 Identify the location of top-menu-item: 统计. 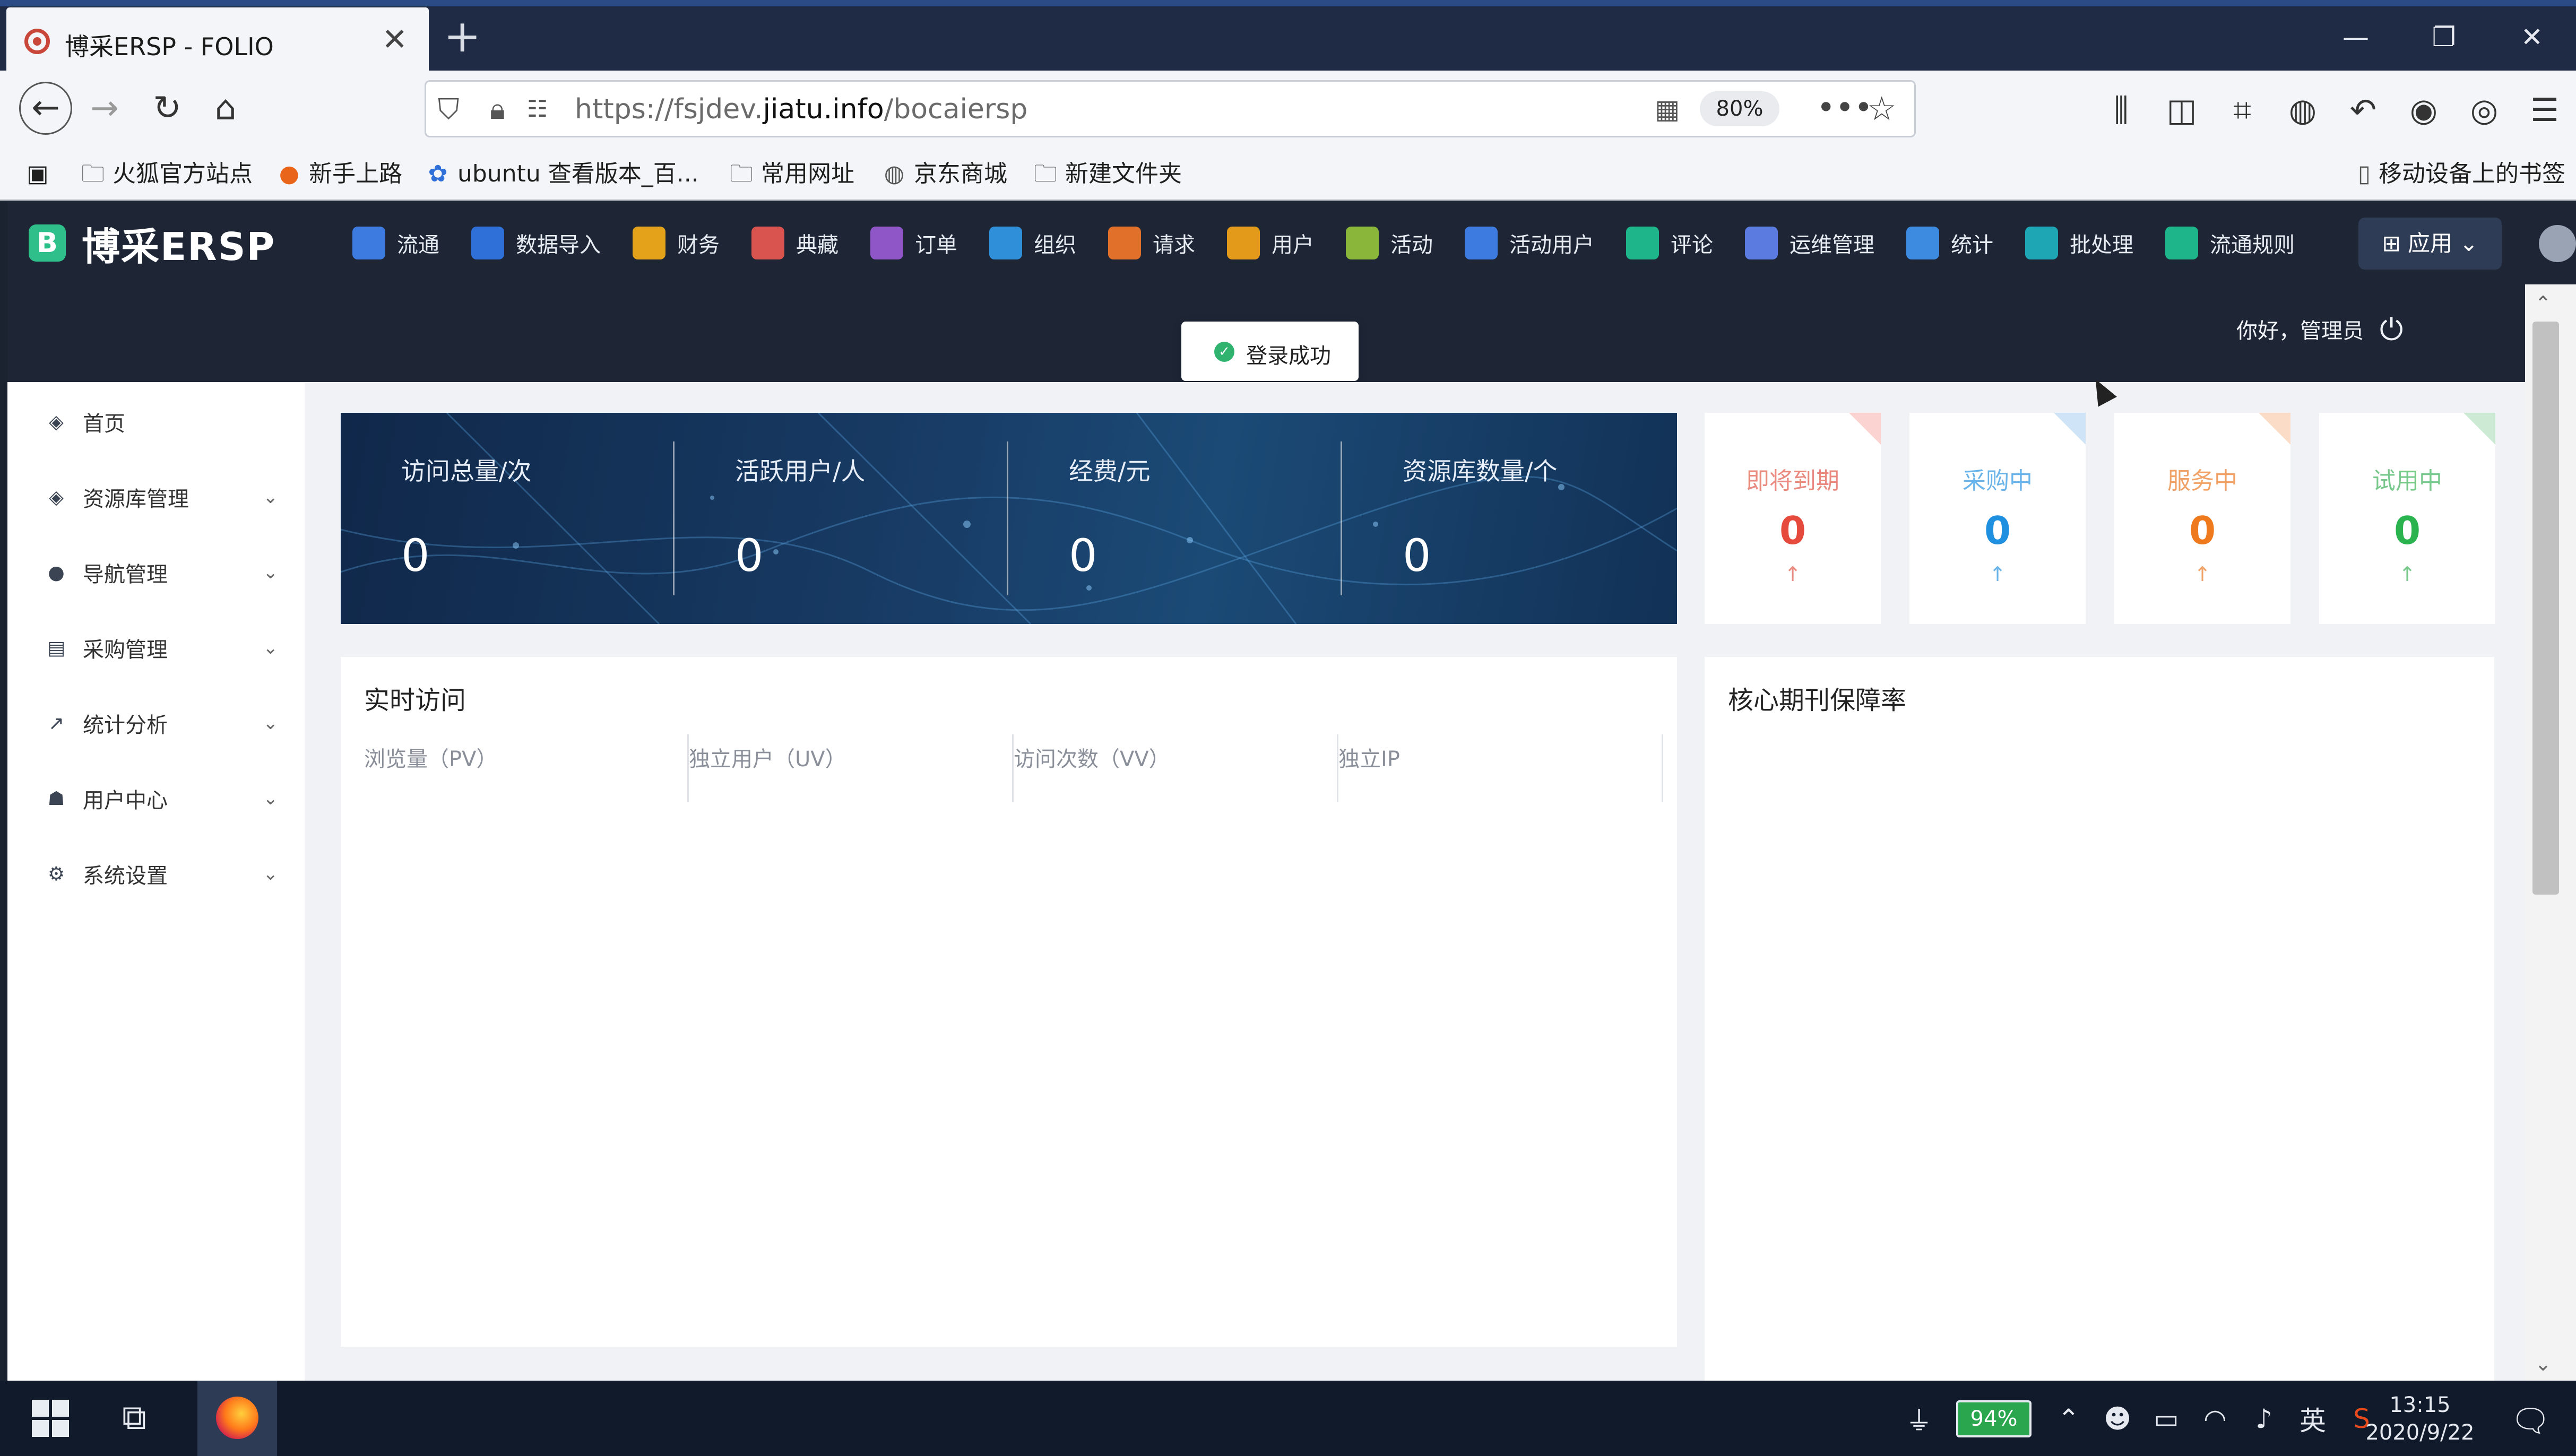
(1949, 243).